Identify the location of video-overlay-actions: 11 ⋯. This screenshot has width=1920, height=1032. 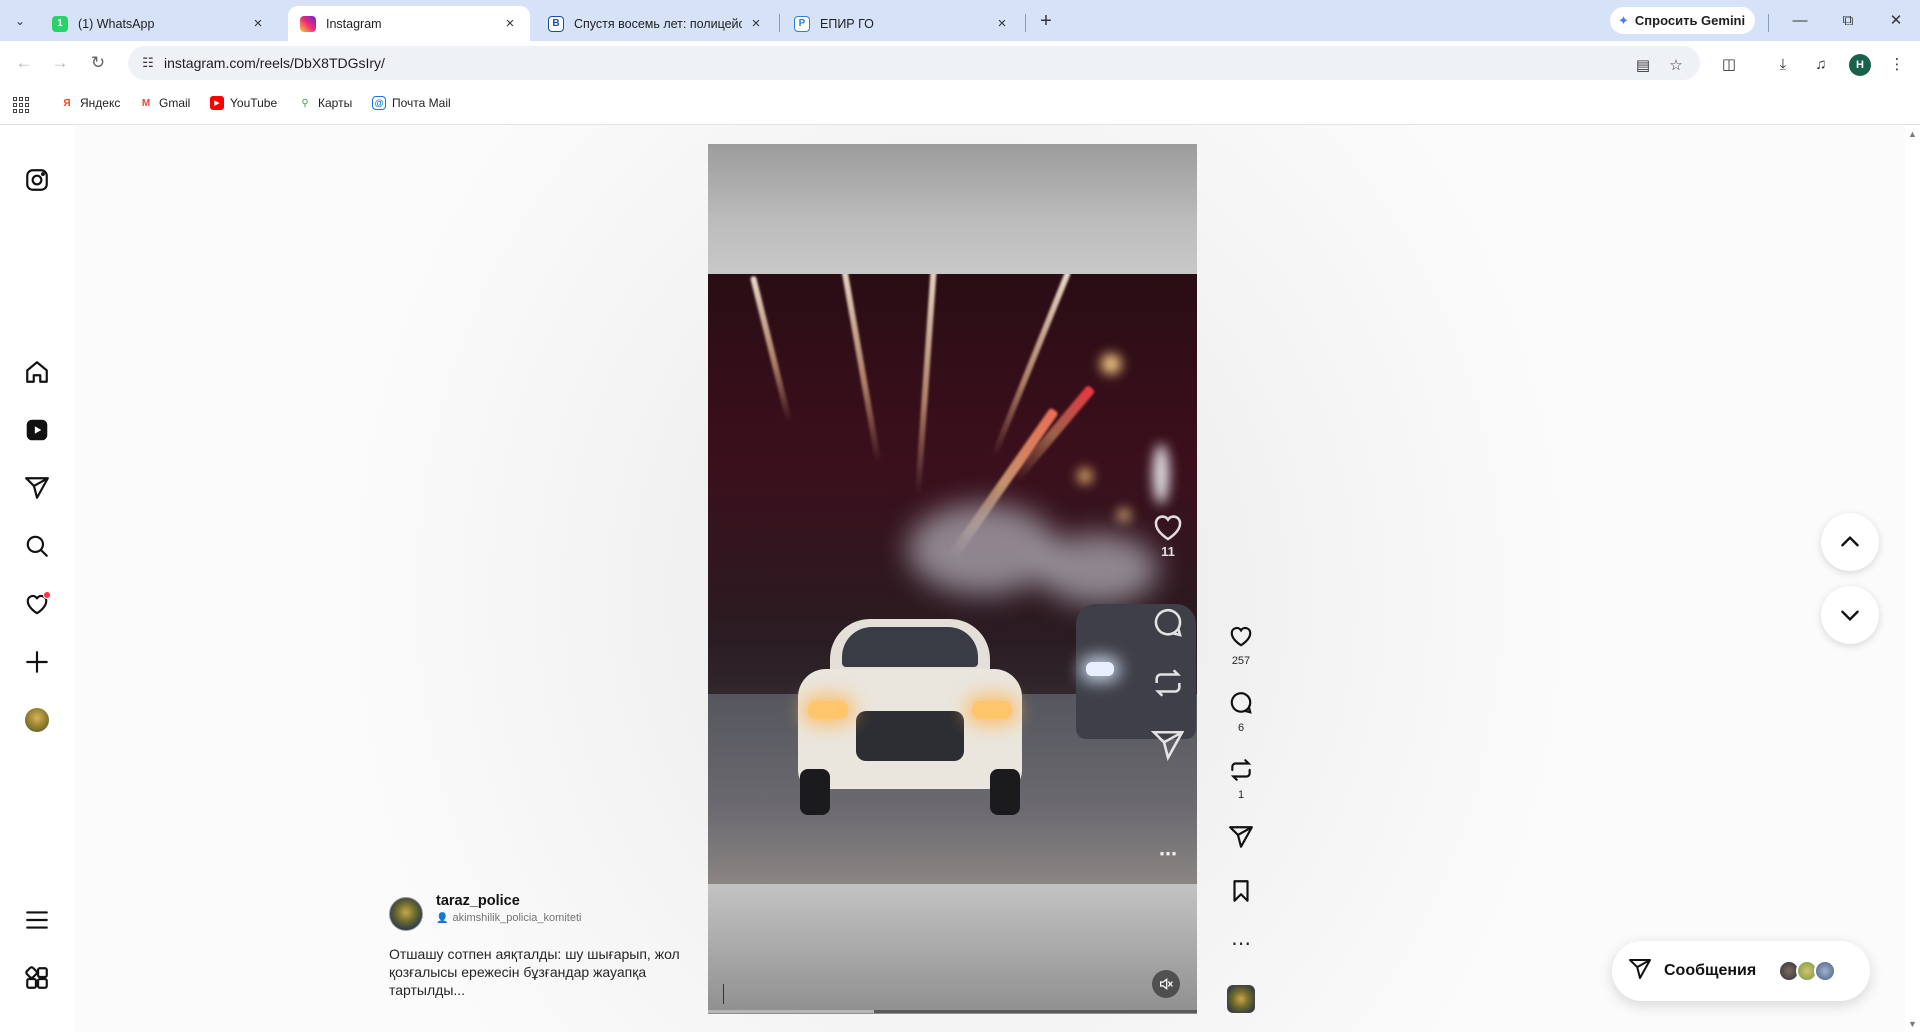
(1168, 579).